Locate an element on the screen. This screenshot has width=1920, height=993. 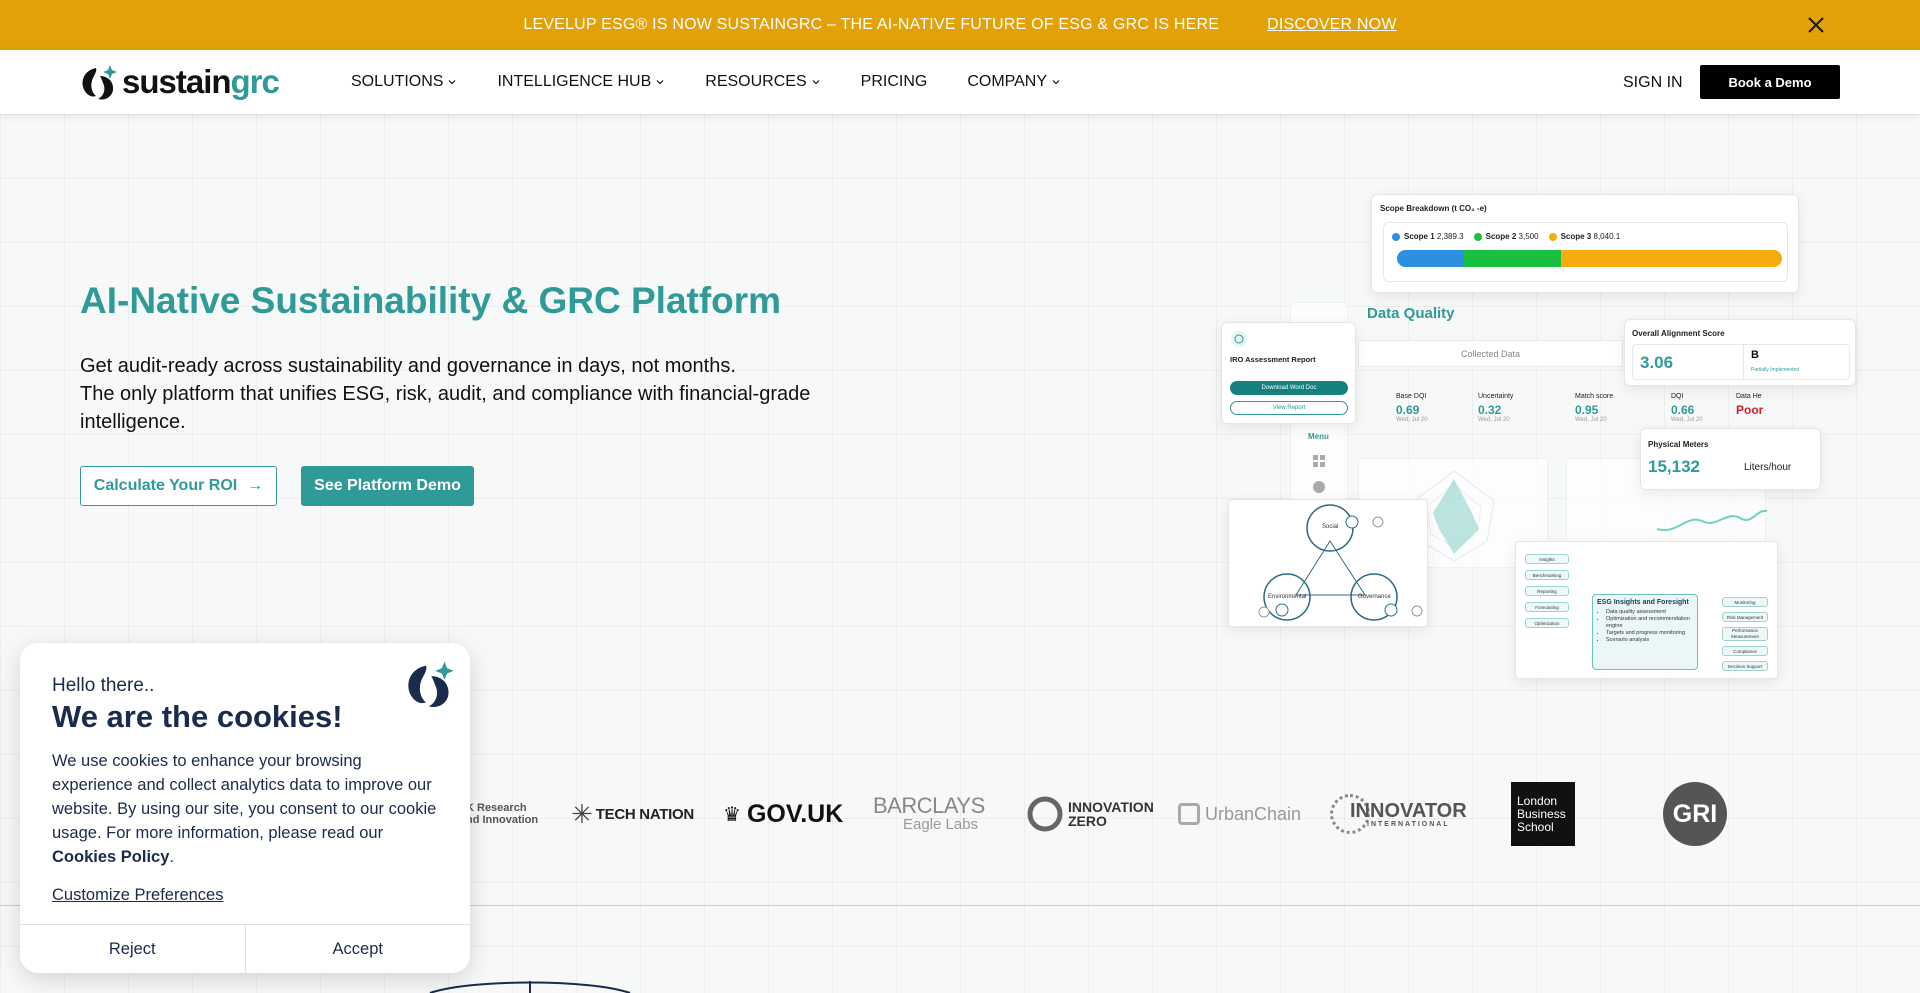
menu-label: Menu is located at coordinates (1318, 436).